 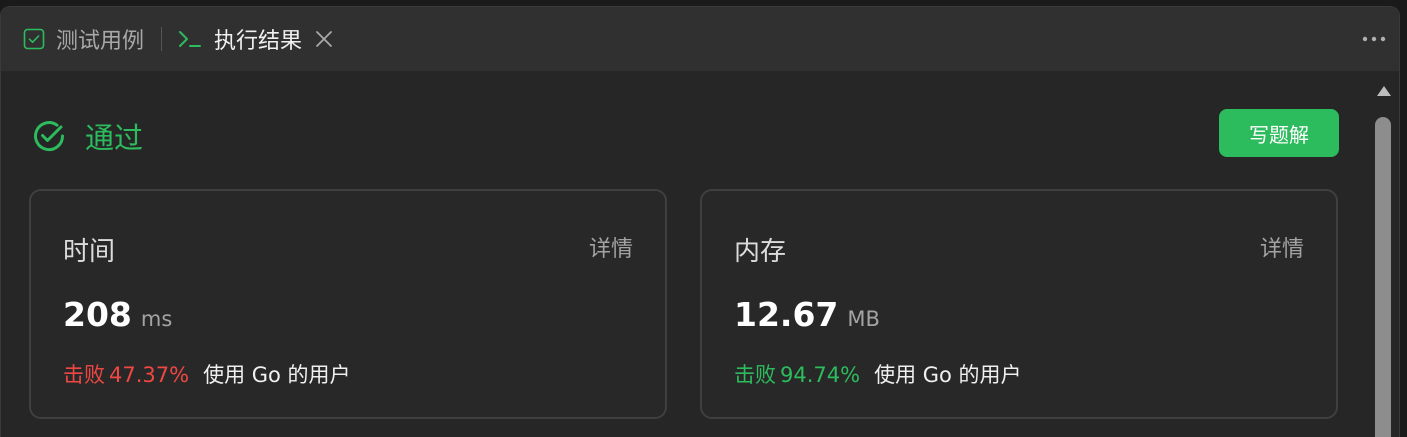 I want to click on tab-result-label: 执行结果, so click(x=258, y=41).